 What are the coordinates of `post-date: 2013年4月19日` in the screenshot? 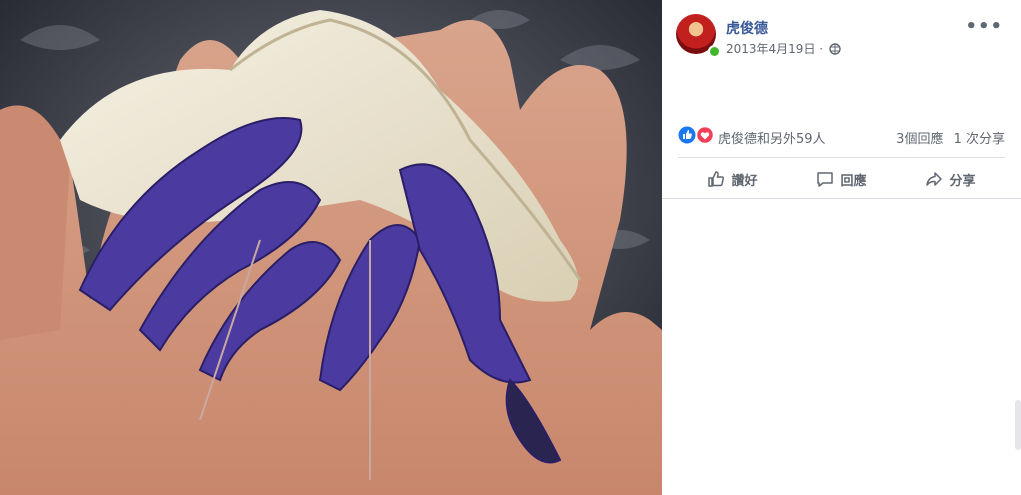 It's located at (770, 49).